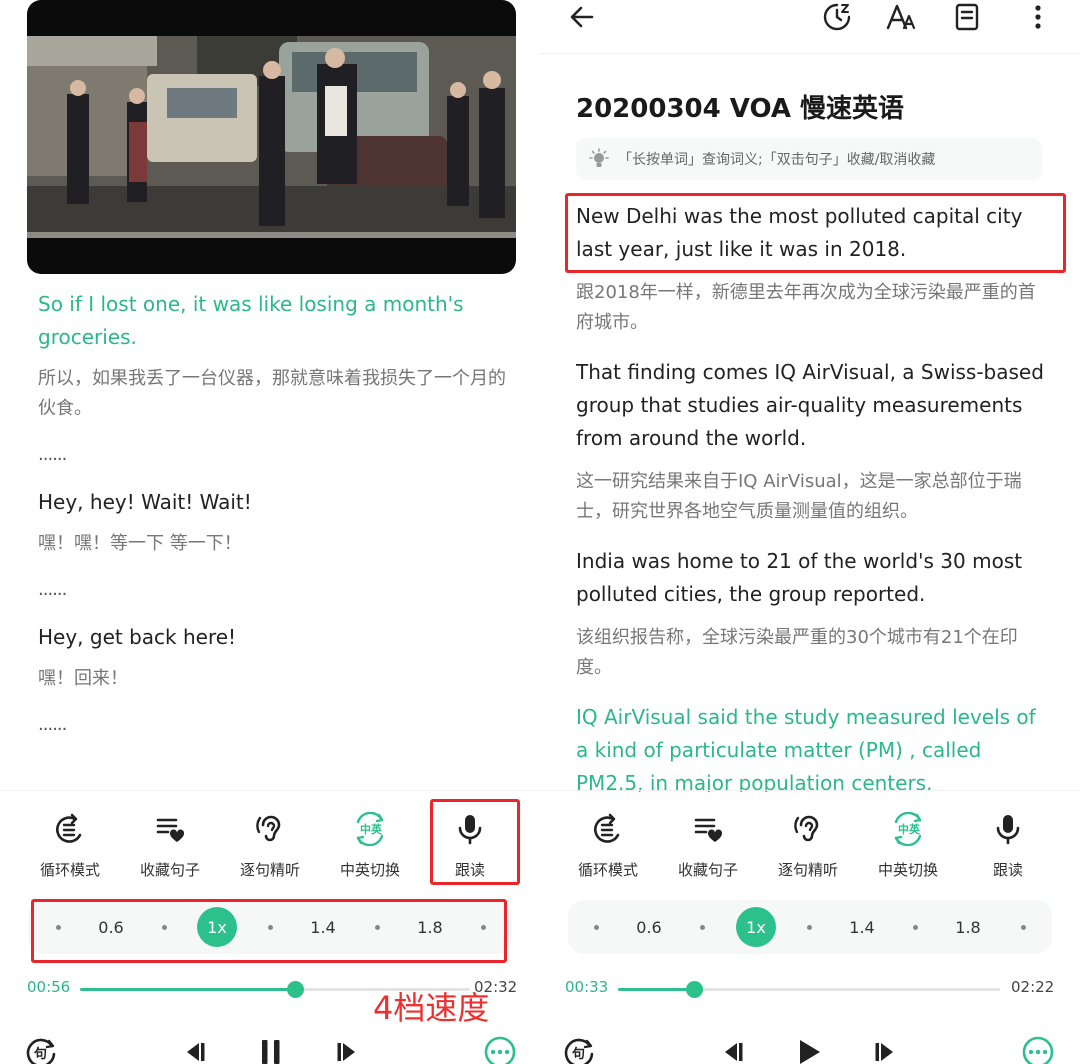 The height and width of the screenshot is (1064, 1080). What do you see at coordinates (811, 308) in the screenshot?
I see `sentence-zh: 跟2018年一样，新德里去年再次成为全球污染最严重的首府城市。` at bounding box center [811, 308].